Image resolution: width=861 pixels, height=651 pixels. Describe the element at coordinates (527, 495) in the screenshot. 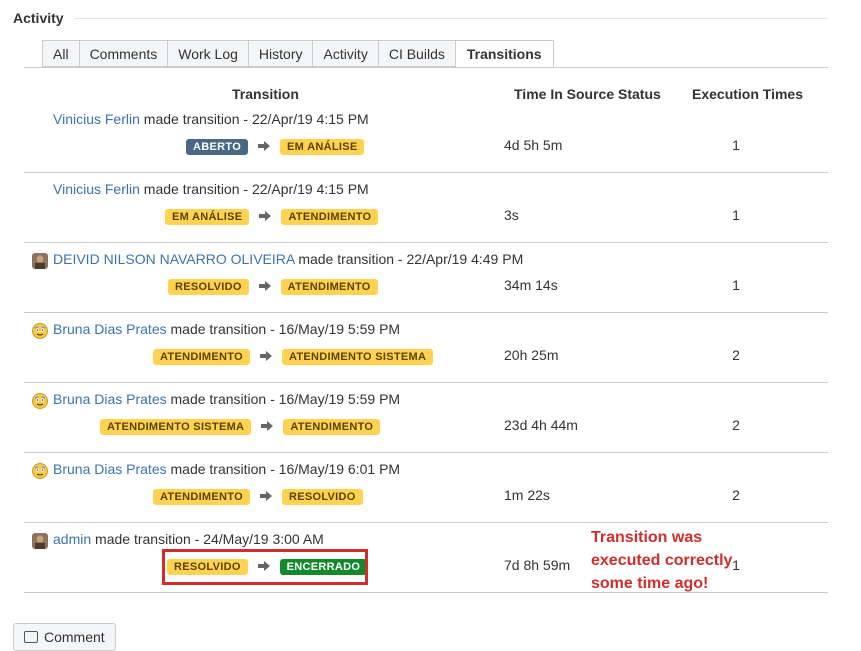

I see `time-in-source-status: 1m 22s` at that location.